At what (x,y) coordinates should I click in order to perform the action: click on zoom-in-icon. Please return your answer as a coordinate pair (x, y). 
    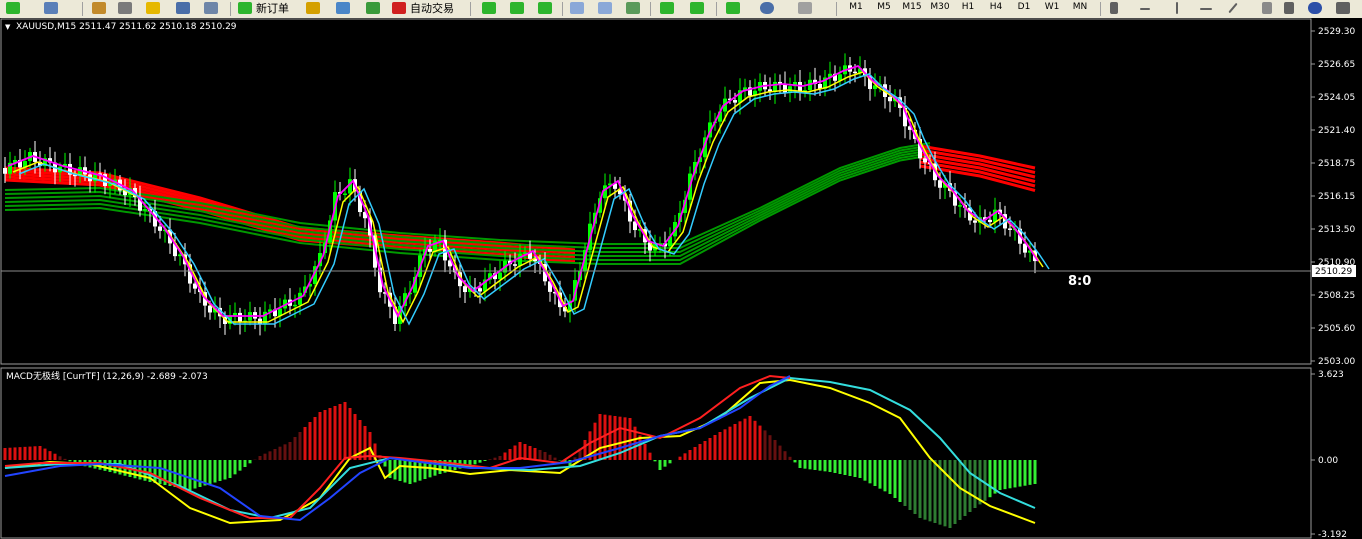
    Looking at the image, I should click on (577, 8).